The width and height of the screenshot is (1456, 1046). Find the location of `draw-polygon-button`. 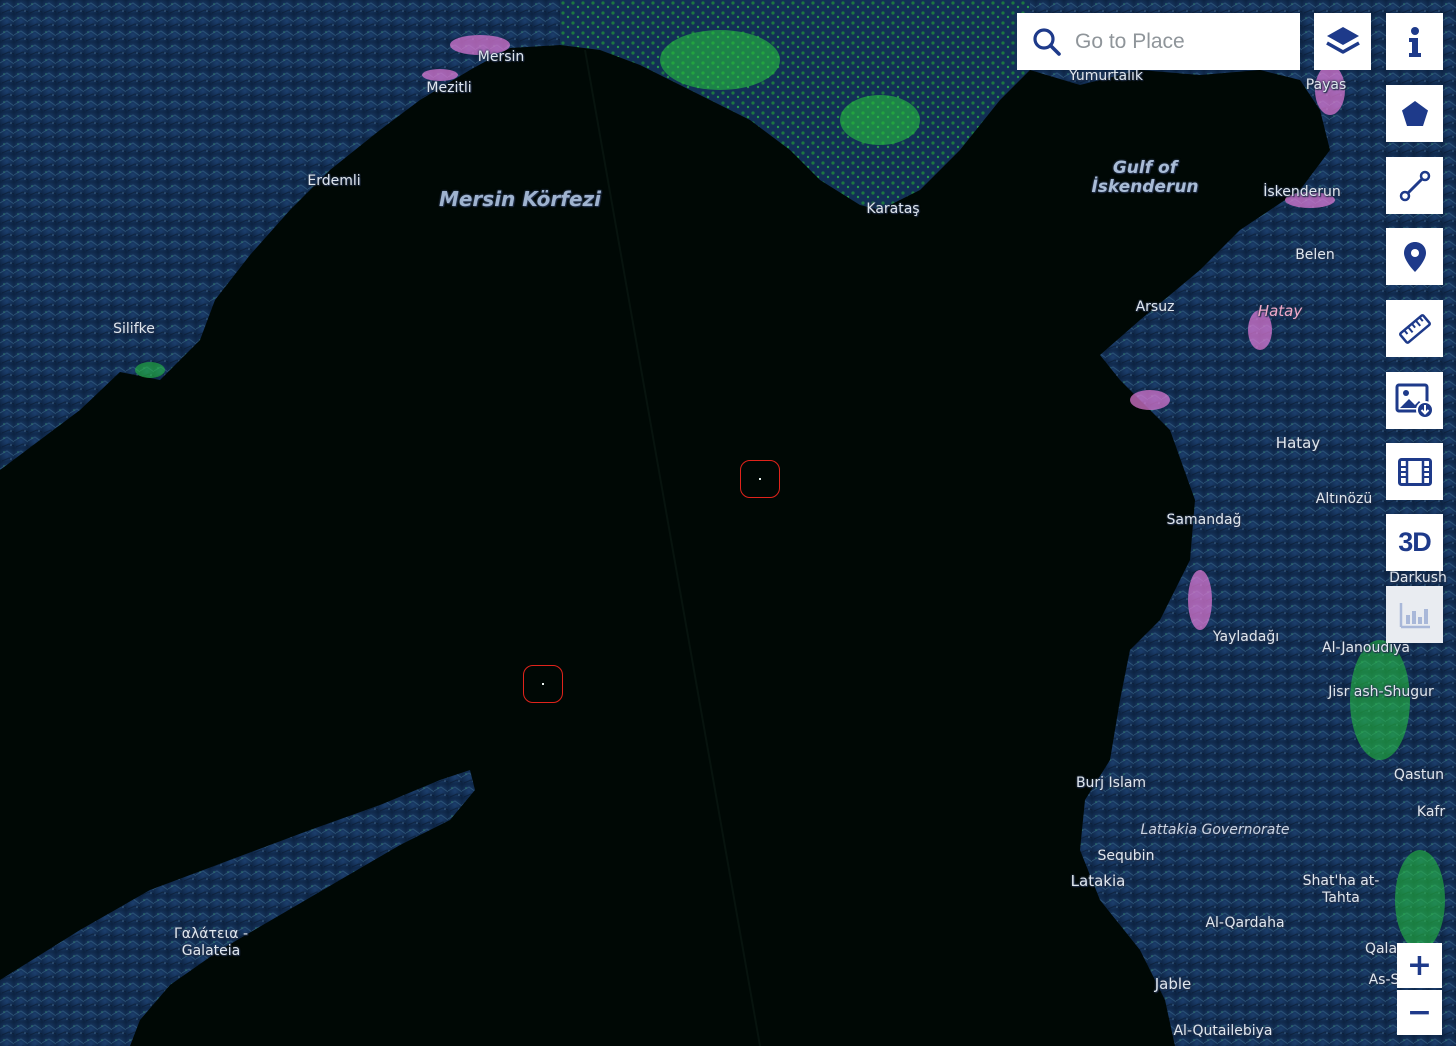

draw-polygon-button is located at coordinates (1414, 113).